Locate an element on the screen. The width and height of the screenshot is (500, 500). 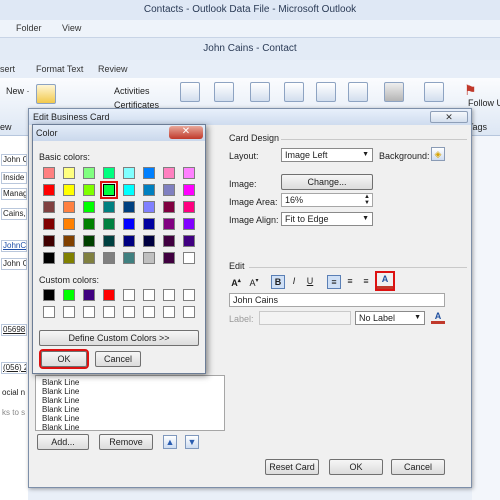
selected-color-swatch is located at coordinates (109, 190).